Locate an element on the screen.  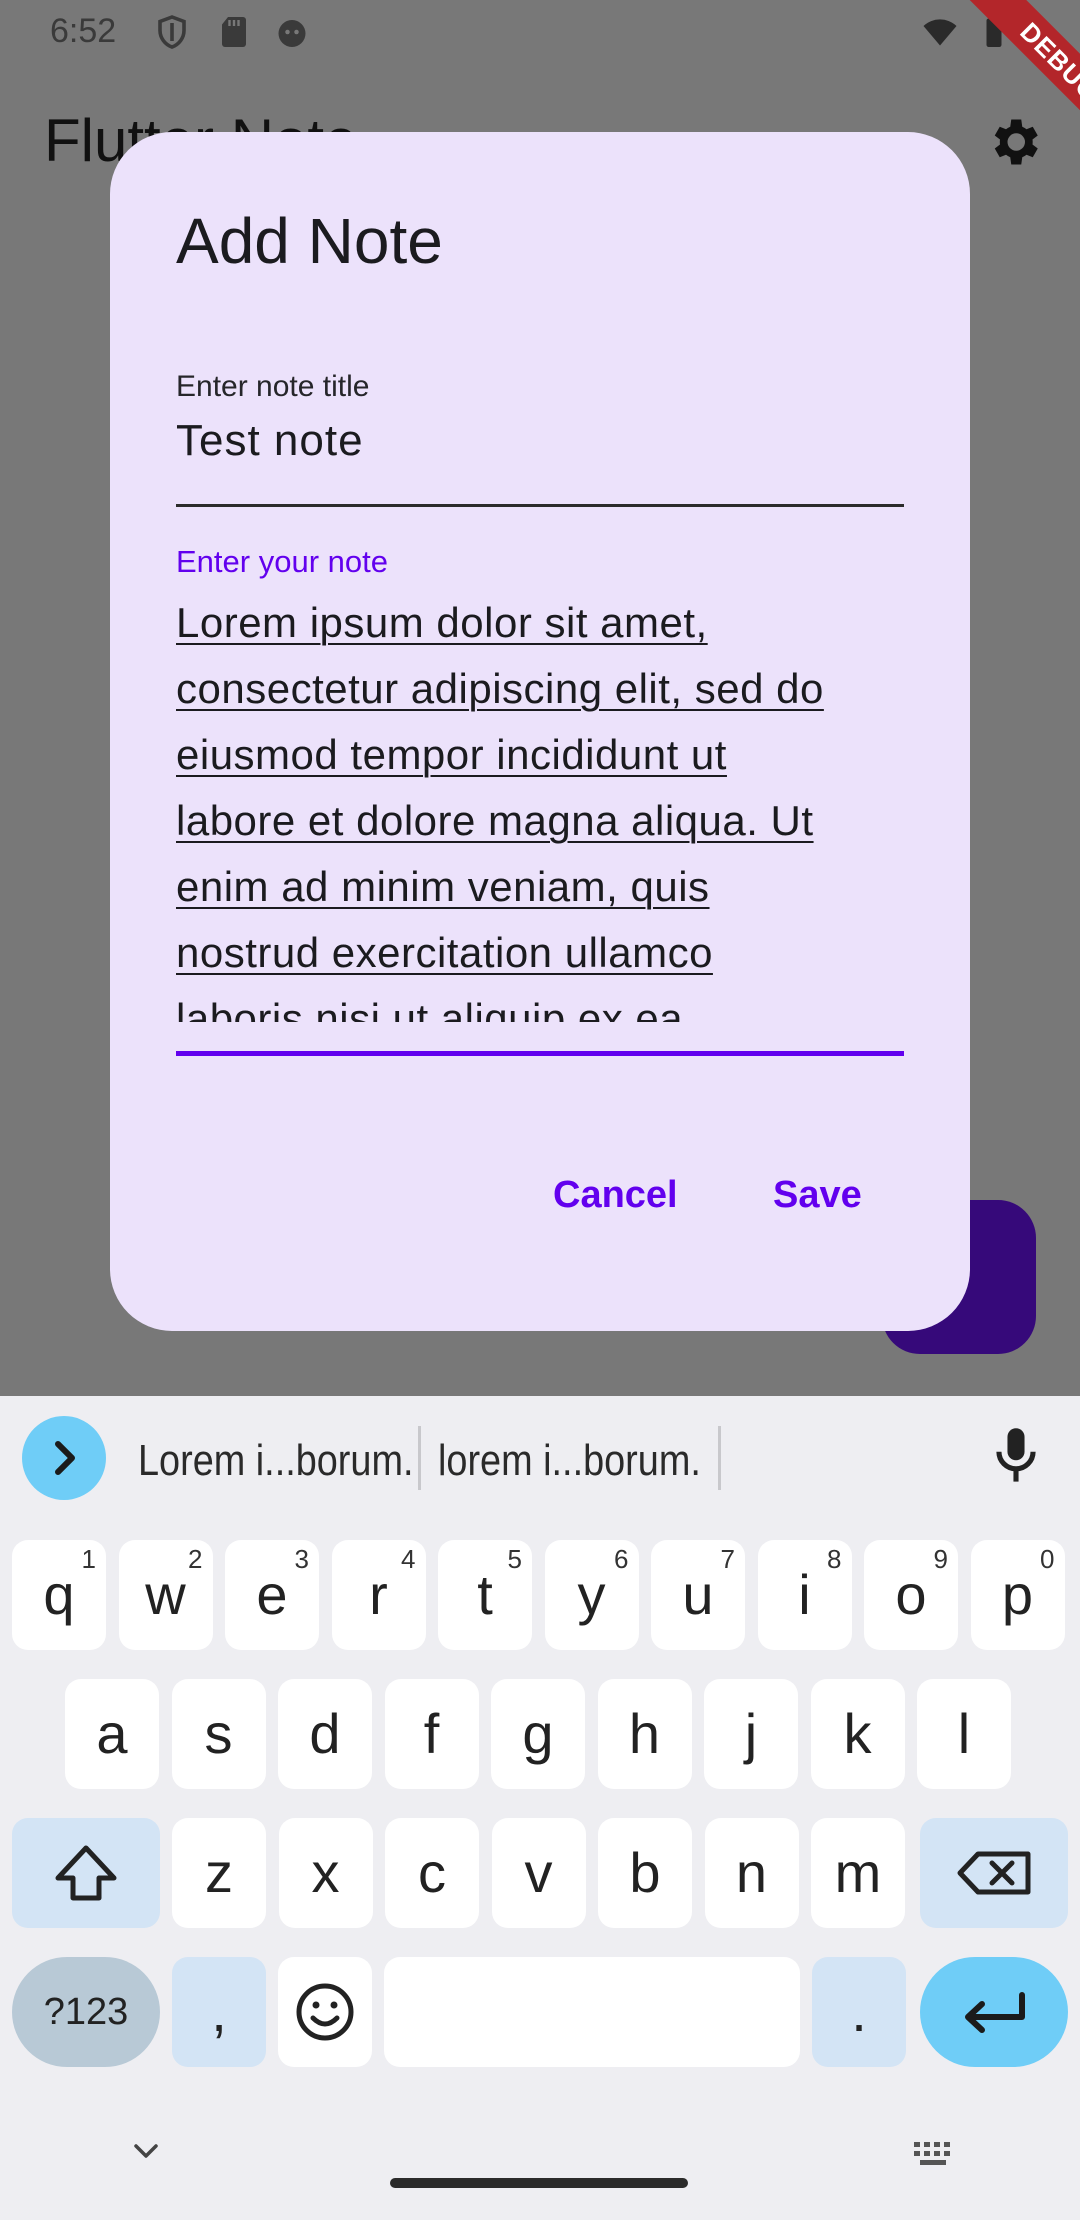
save-button: Save is located at coordinates (817, 1195).